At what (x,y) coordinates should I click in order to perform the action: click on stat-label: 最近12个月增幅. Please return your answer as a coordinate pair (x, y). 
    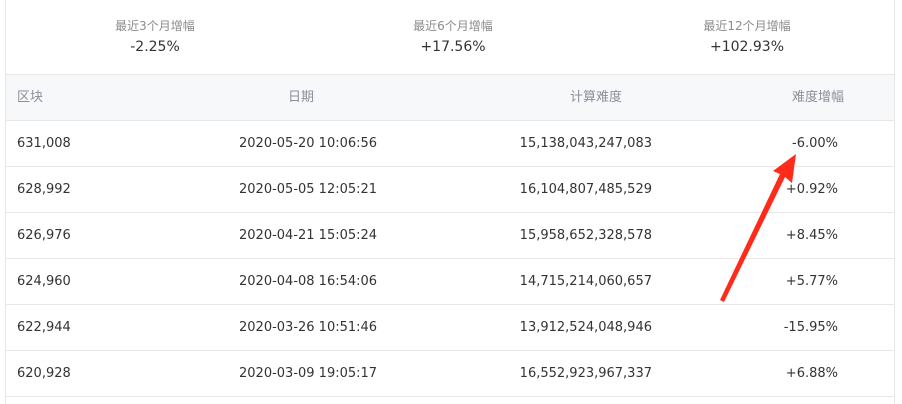
    Looking at the image, I should click on (747, 26).